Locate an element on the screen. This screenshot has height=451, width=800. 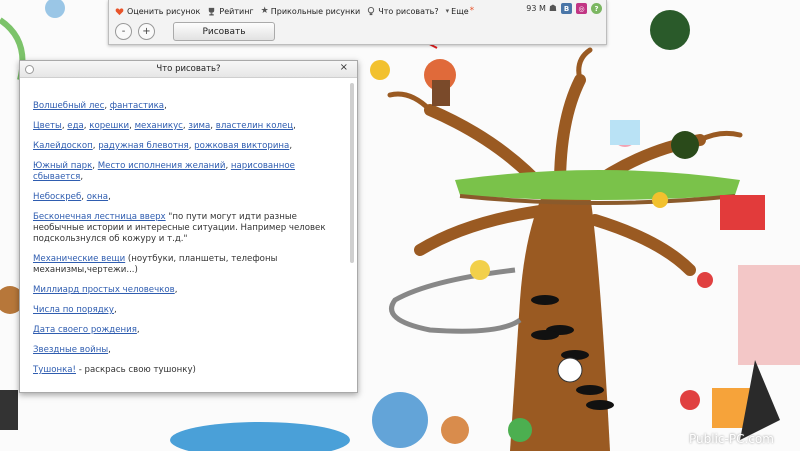
new-star-icon: * is located at coordinates (472, 11).